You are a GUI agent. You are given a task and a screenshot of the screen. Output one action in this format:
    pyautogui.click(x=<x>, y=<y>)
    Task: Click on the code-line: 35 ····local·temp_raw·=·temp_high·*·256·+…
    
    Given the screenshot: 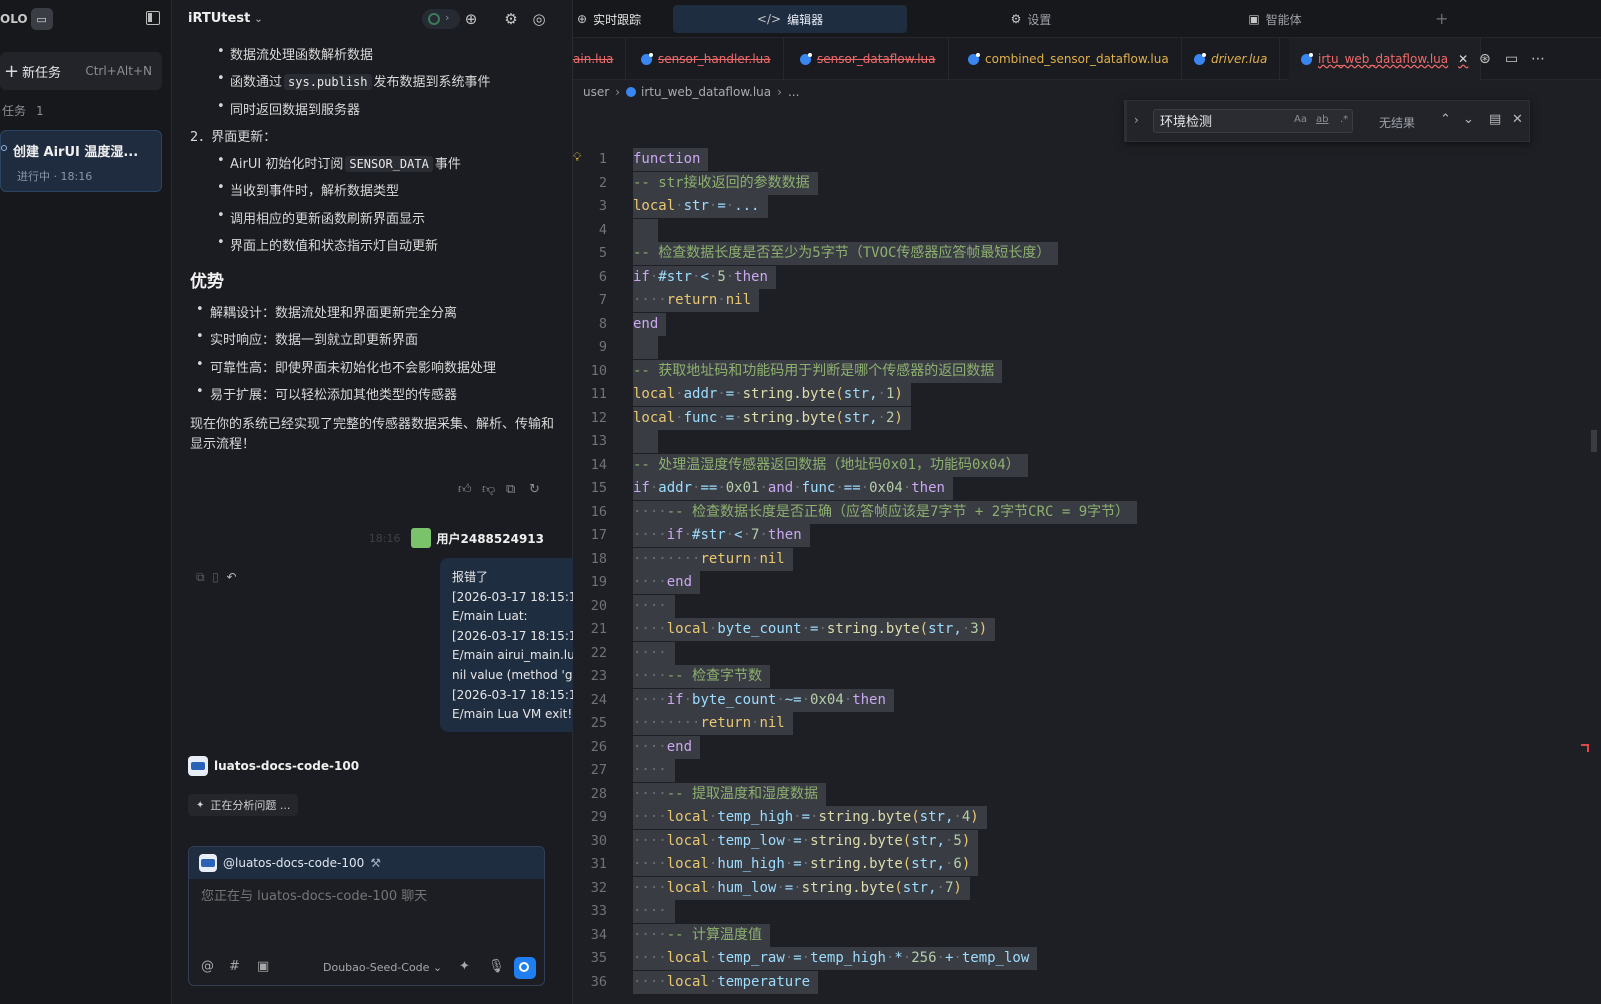 What is the action you would take?
    pyautogui.click(x=1073, y=959)
    